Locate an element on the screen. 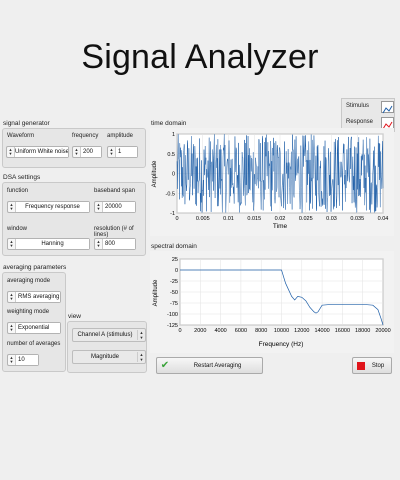 This screenshot has width=400, height=480. legend-stimulus-swatch is located at coordinates (387, 107).